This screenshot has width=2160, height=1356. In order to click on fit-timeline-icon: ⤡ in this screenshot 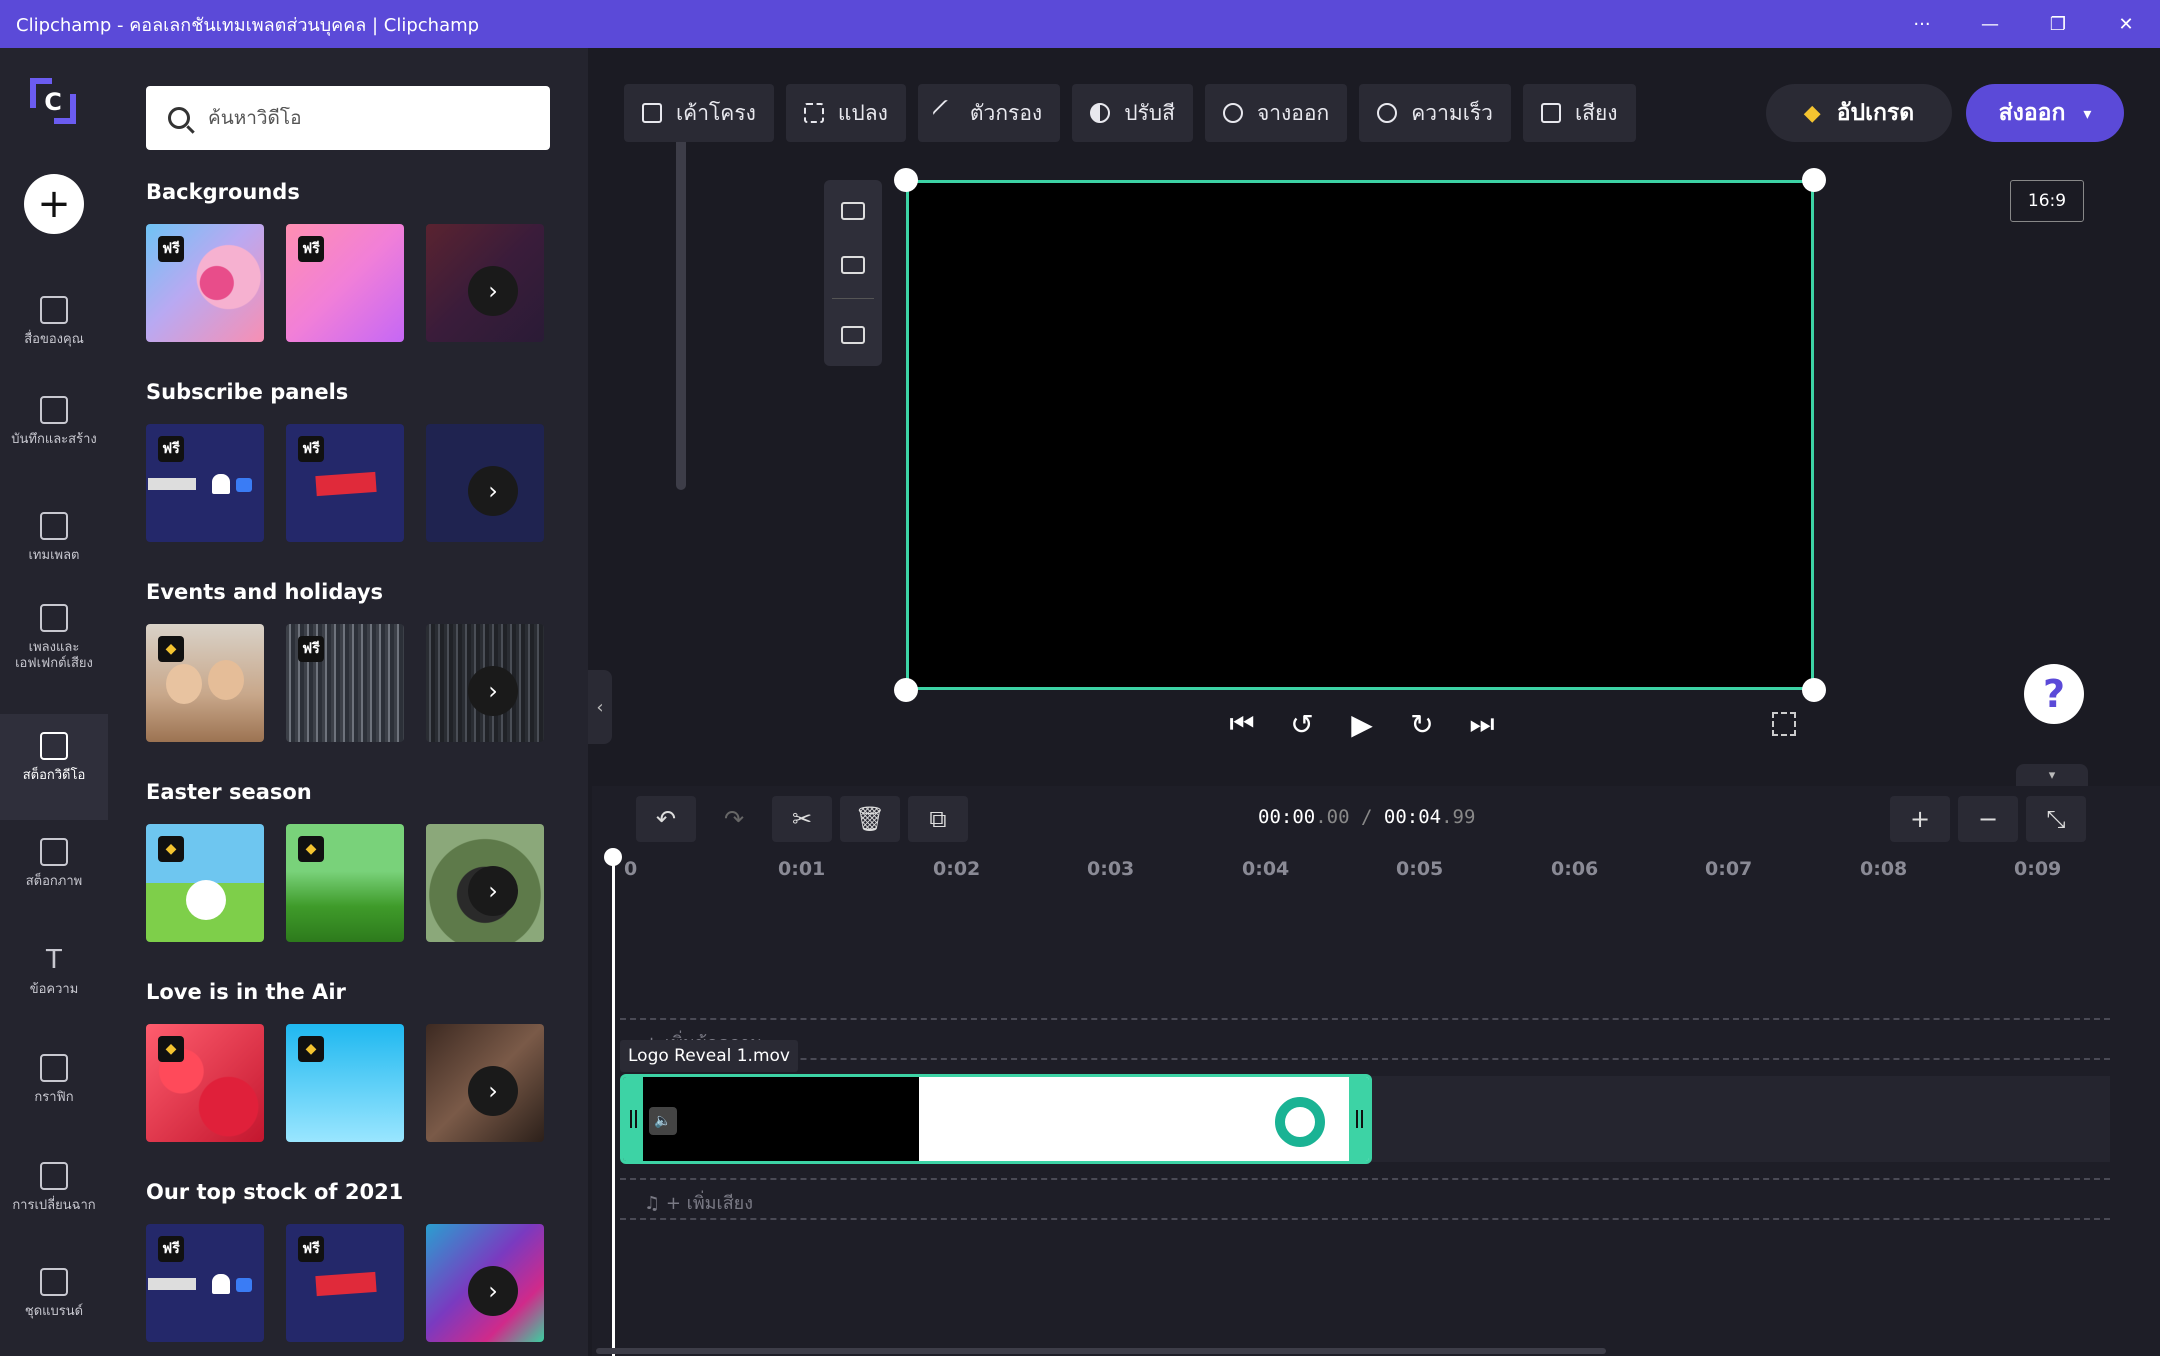, I will do `click(2056, 819)`.